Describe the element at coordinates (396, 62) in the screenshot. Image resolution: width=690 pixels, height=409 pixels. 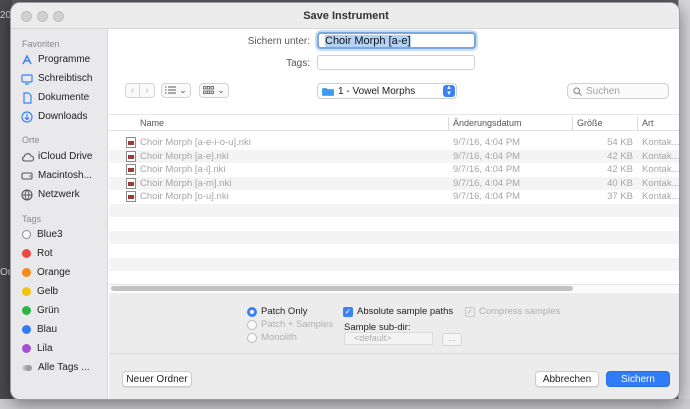
I see `tags-input` at that location.